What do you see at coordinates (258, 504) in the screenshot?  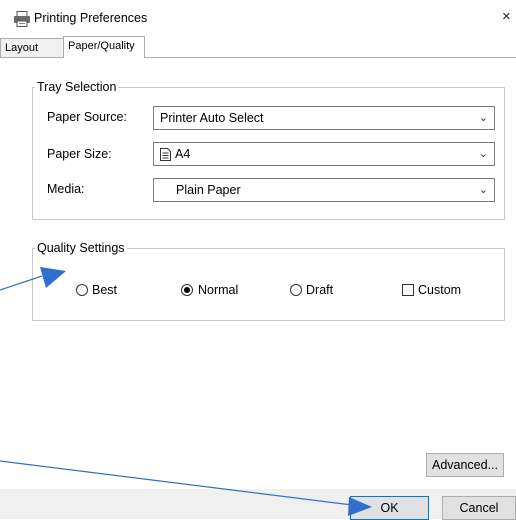 I see `dialog-footer` at bounding box center [258, 504].